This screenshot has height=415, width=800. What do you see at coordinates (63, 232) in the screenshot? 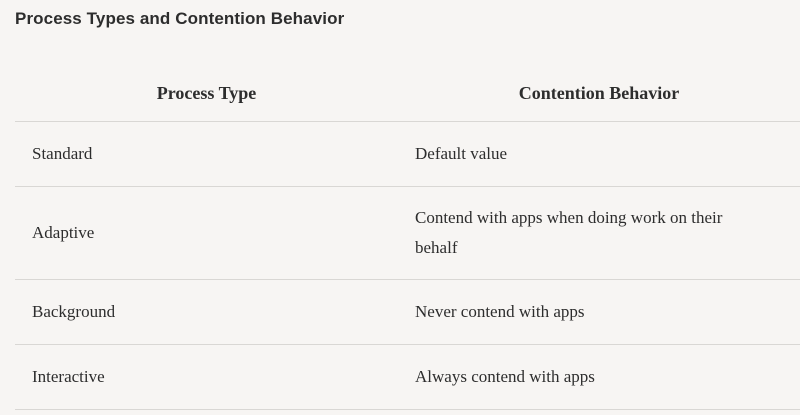
I see `cell-process-type: Adaptive` at bounding box center [63, 232].